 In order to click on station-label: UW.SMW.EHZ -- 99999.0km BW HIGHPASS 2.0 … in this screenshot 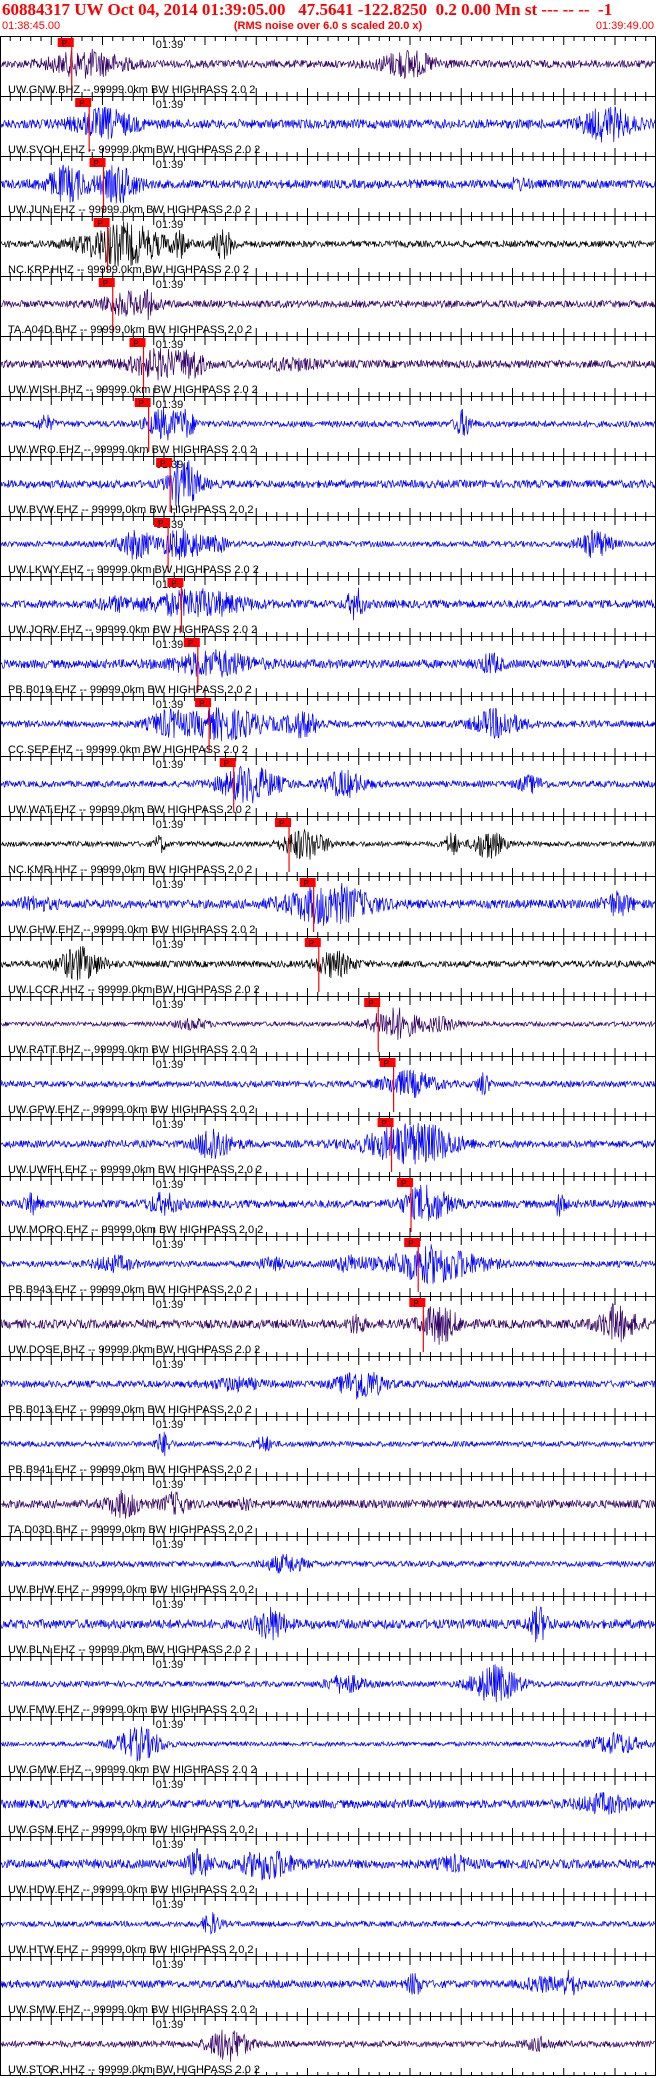, I will do `click(131, 2010)`.